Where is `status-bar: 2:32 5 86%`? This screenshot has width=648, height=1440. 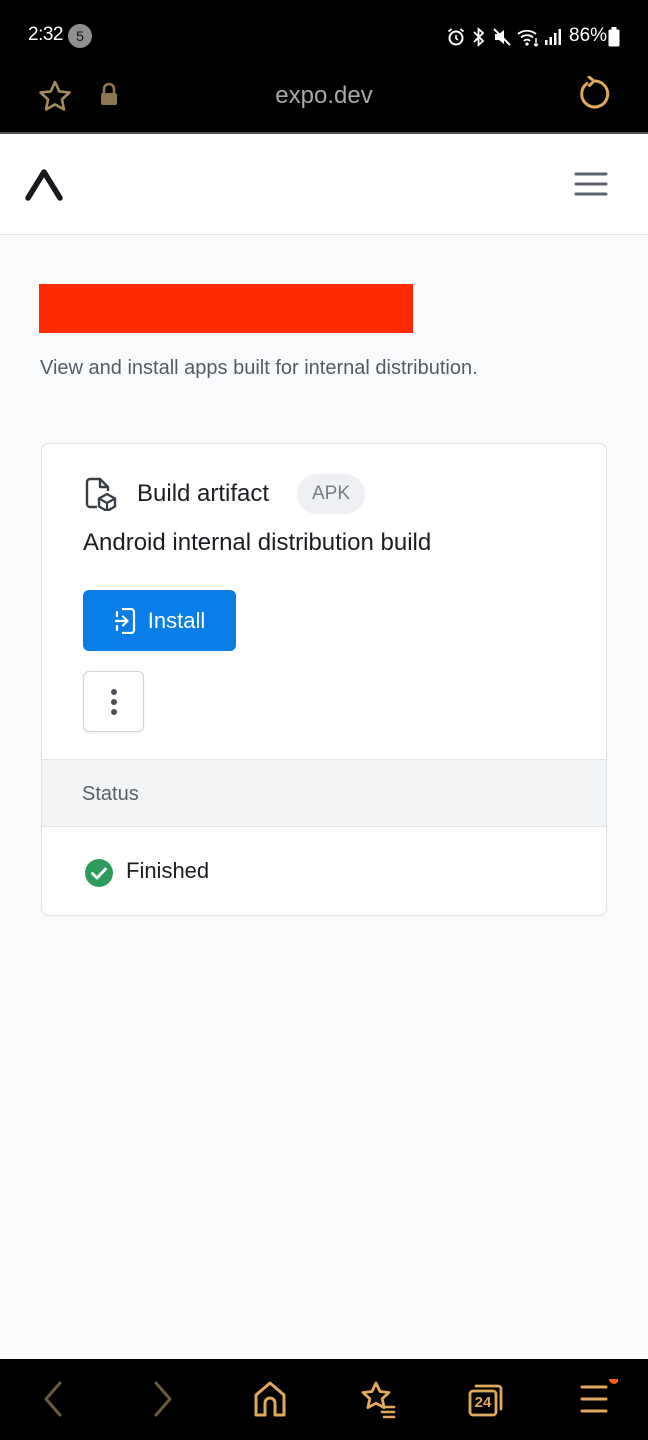 status-bar: 2:32 5 86% is located at coordinates (324, 36).